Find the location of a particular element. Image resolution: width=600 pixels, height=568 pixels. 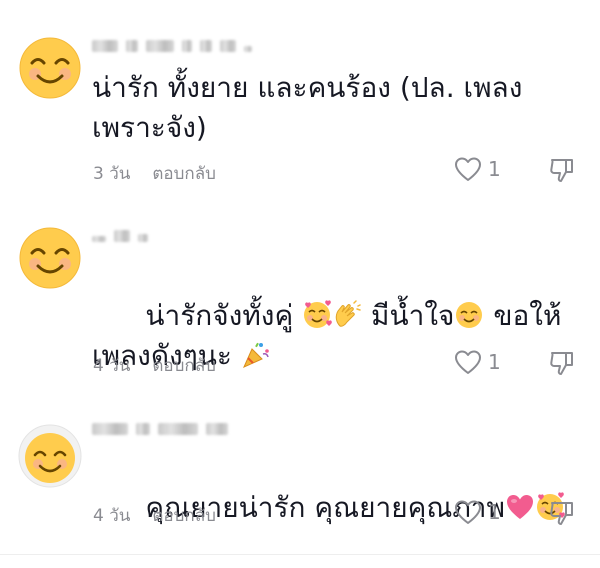

comment-text-part: มีน้ำใจ is located at coordinates (408, 315).